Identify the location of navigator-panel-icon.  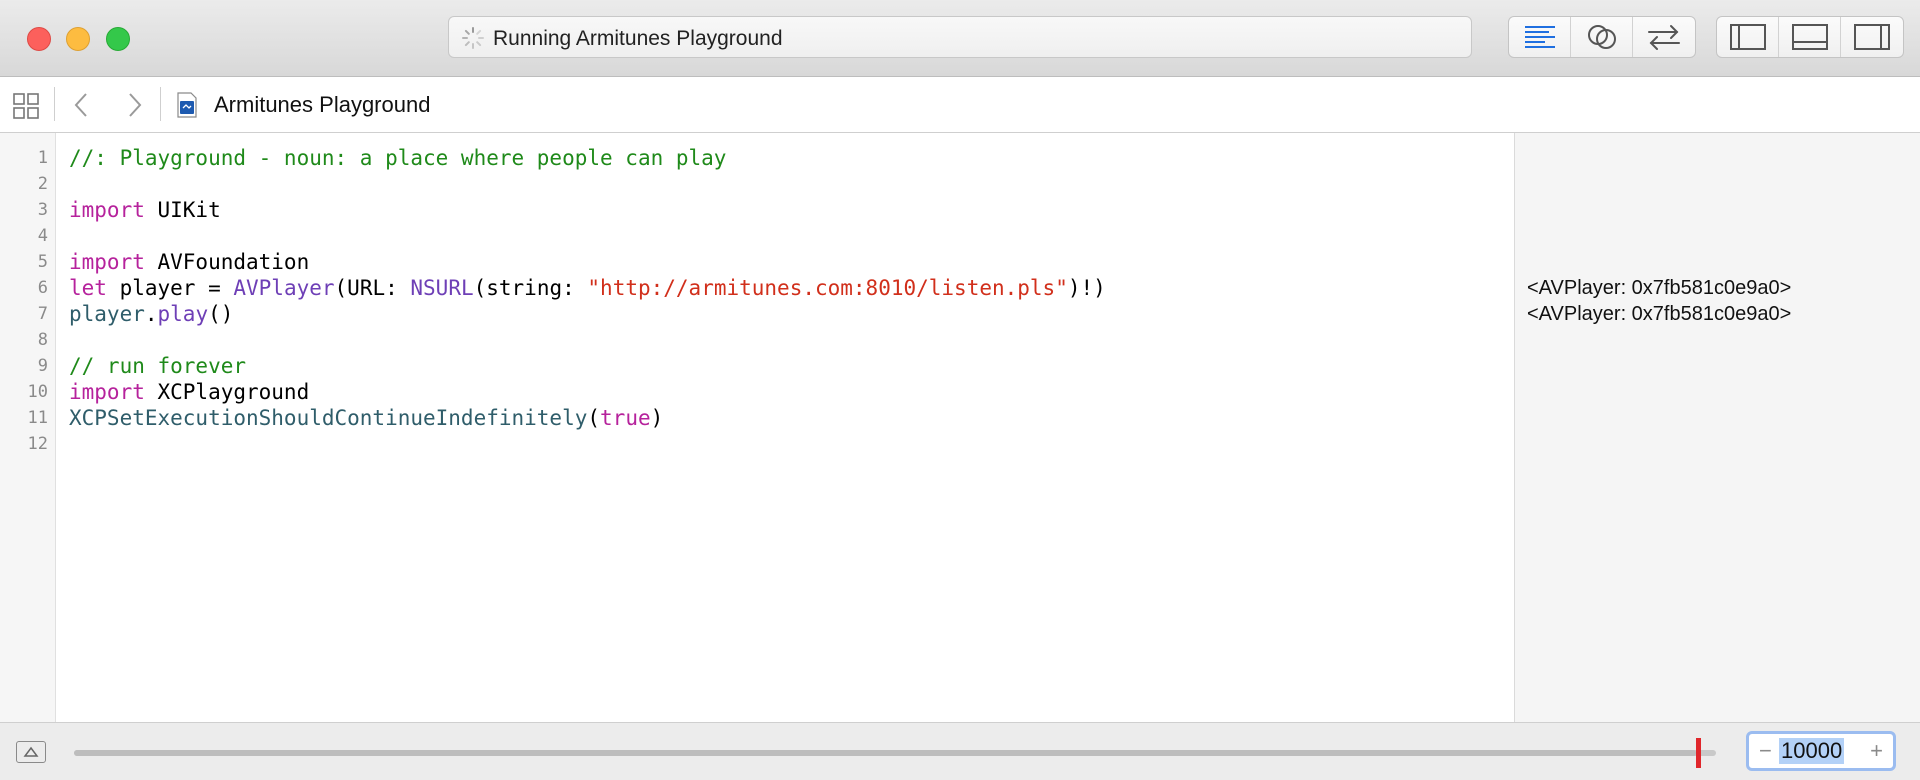
(1747, 37).